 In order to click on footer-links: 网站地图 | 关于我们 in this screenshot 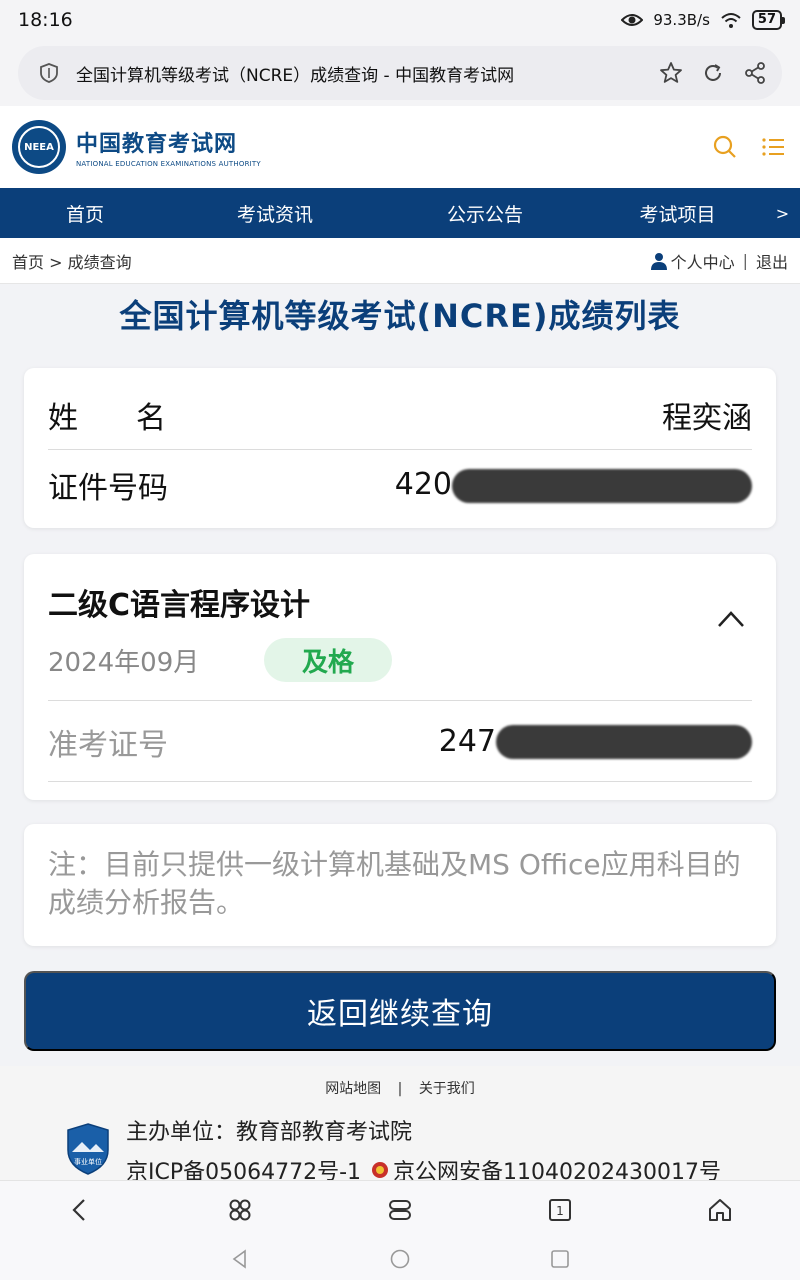, I will do `click(400, 1088)`.